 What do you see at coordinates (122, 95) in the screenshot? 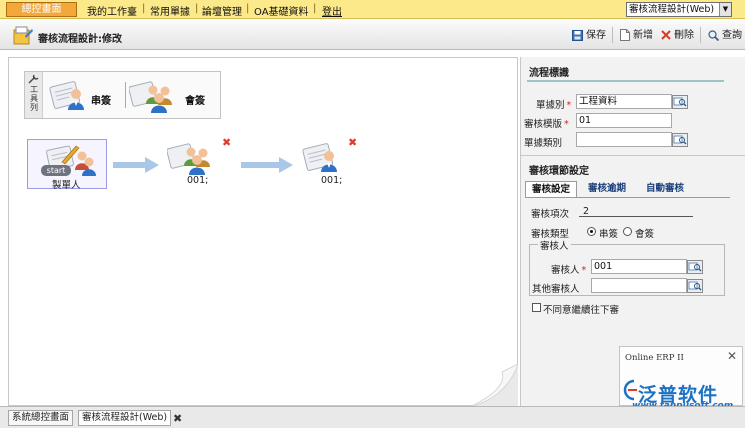
I see `toolbox: 工具列 串簽 會簽` at bounding box center [122, 95].